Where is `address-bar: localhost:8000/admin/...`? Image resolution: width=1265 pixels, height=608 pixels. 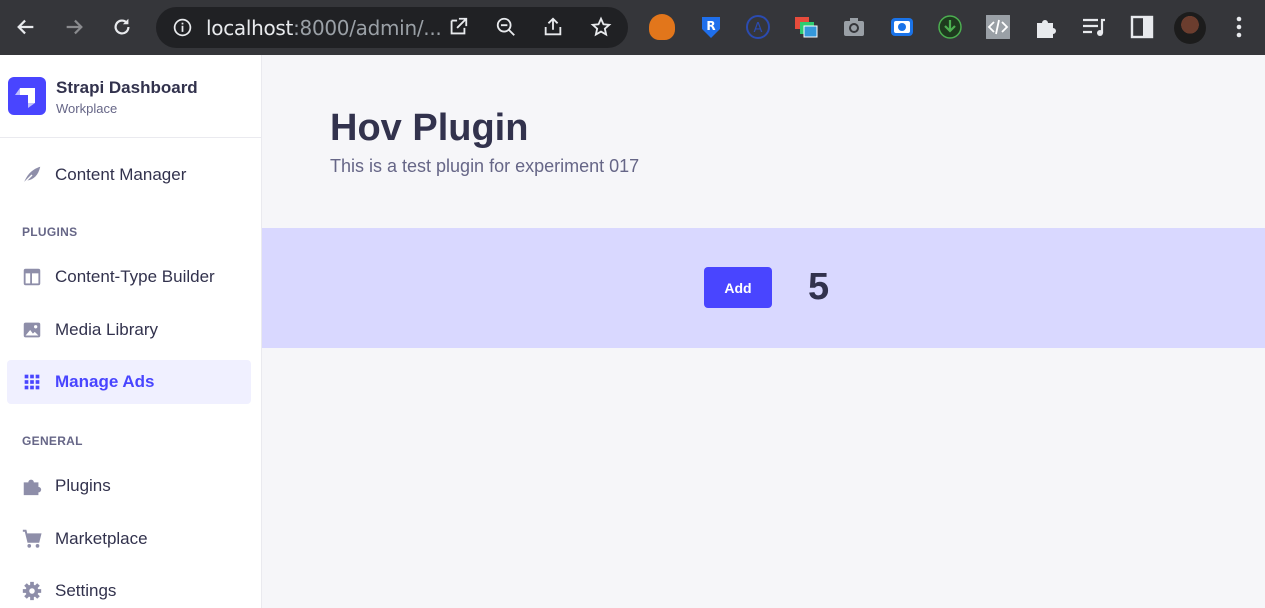 address-bar: localhost:8000/admin/... is located at coordinates (392, 27).